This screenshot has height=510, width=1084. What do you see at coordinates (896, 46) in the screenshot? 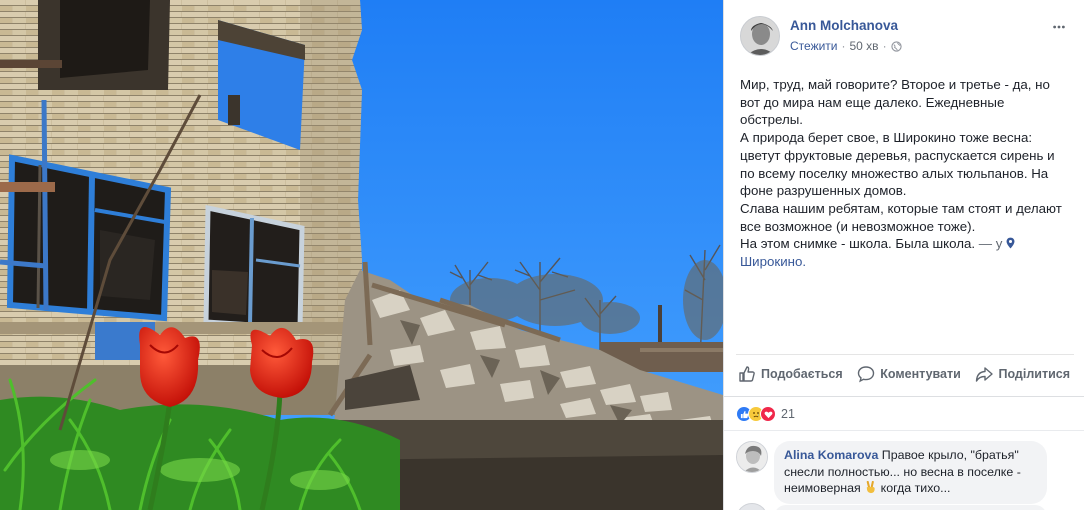
I see `privacy-globe-icon` at bounding box center [896, 46].